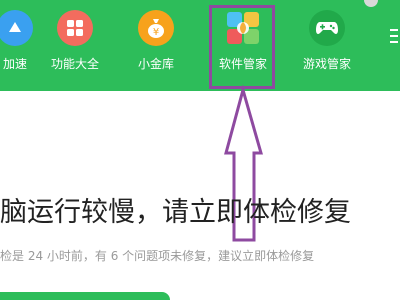 The image size is (400, 300). Describe the element at coordinates (155, 64) in the screenshot. I see `toolbar-item-label: 小金库` at that location.